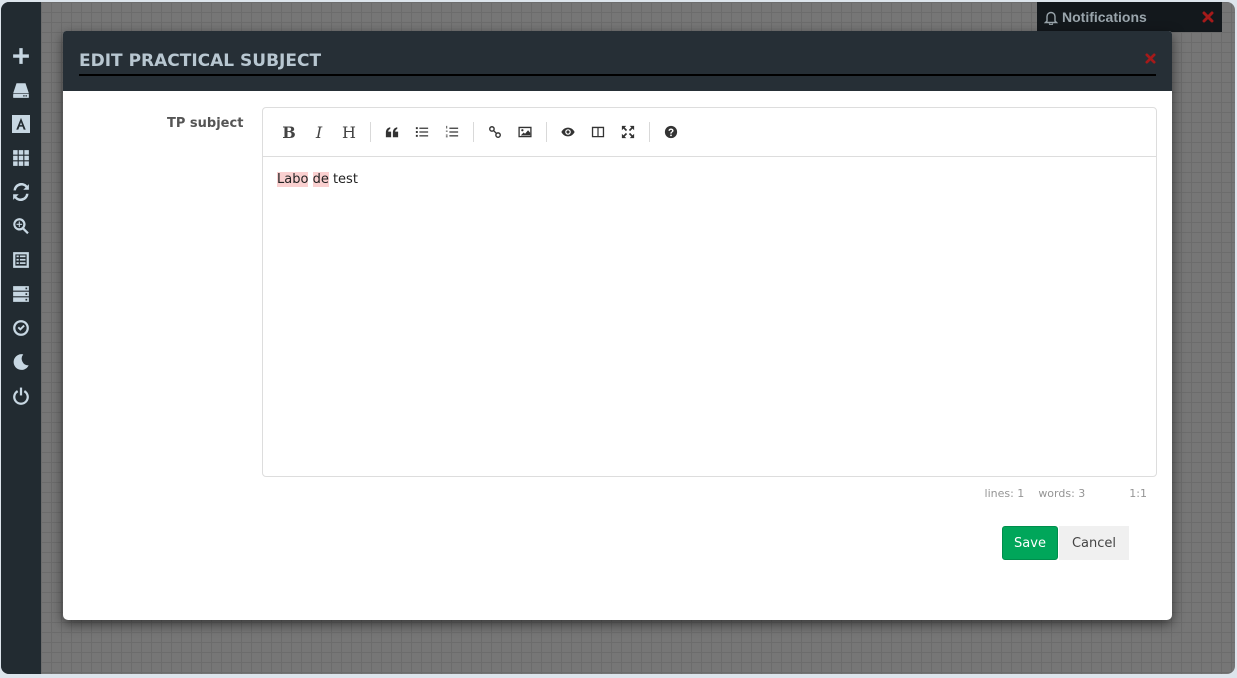  Describe the element at coordinates (200, 61) in the screenshot. I see `modal-title: EDIT PRACTICAL SUBJECT` at that location.